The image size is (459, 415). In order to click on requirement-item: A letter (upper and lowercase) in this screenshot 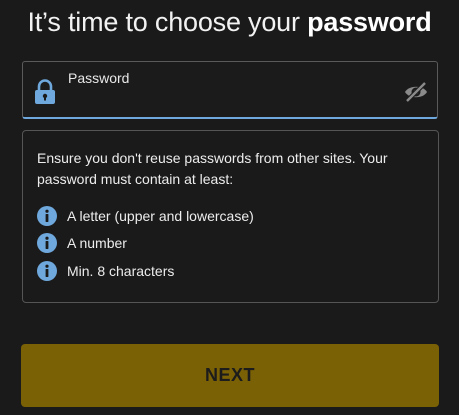, I will do `click(145, 216)`.